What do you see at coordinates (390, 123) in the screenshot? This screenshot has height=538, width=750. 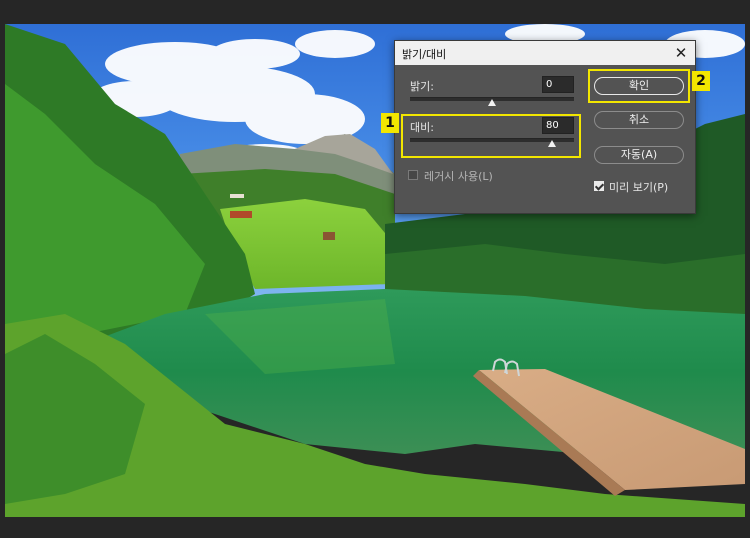 I see `annotation-badge-1: 1` at bounding box center [390, 123].